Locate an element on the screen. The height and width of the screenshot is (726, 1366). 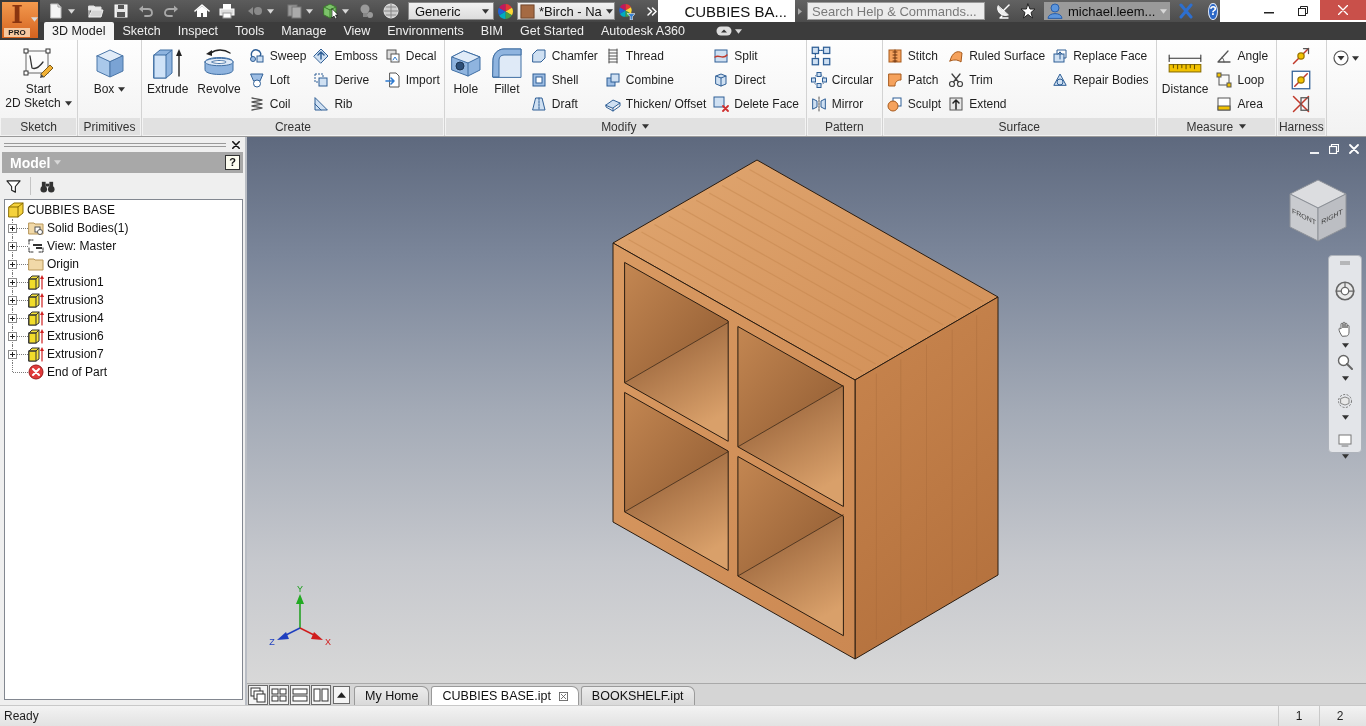
tool-button: Trim is located at coordinates (970, 80).